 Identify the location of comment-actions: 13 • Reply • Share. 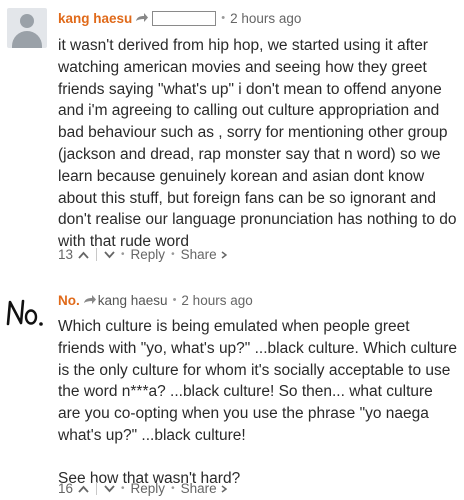
(142, 254).